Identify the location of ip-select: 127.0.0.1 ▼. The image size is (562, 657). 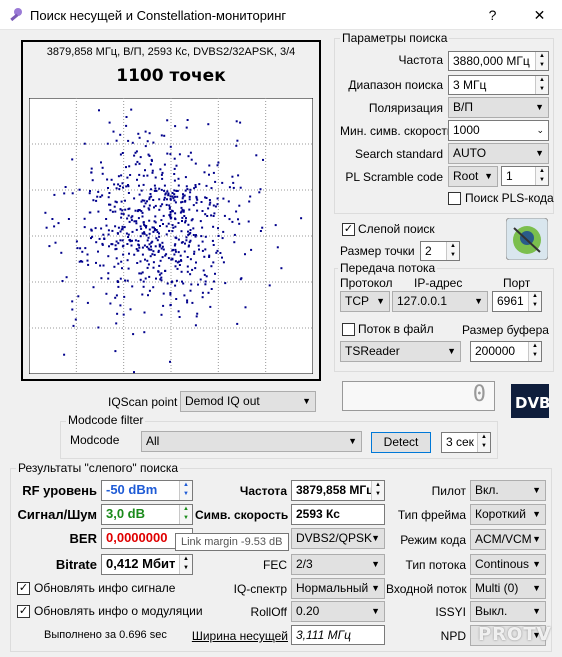
(440, 301).